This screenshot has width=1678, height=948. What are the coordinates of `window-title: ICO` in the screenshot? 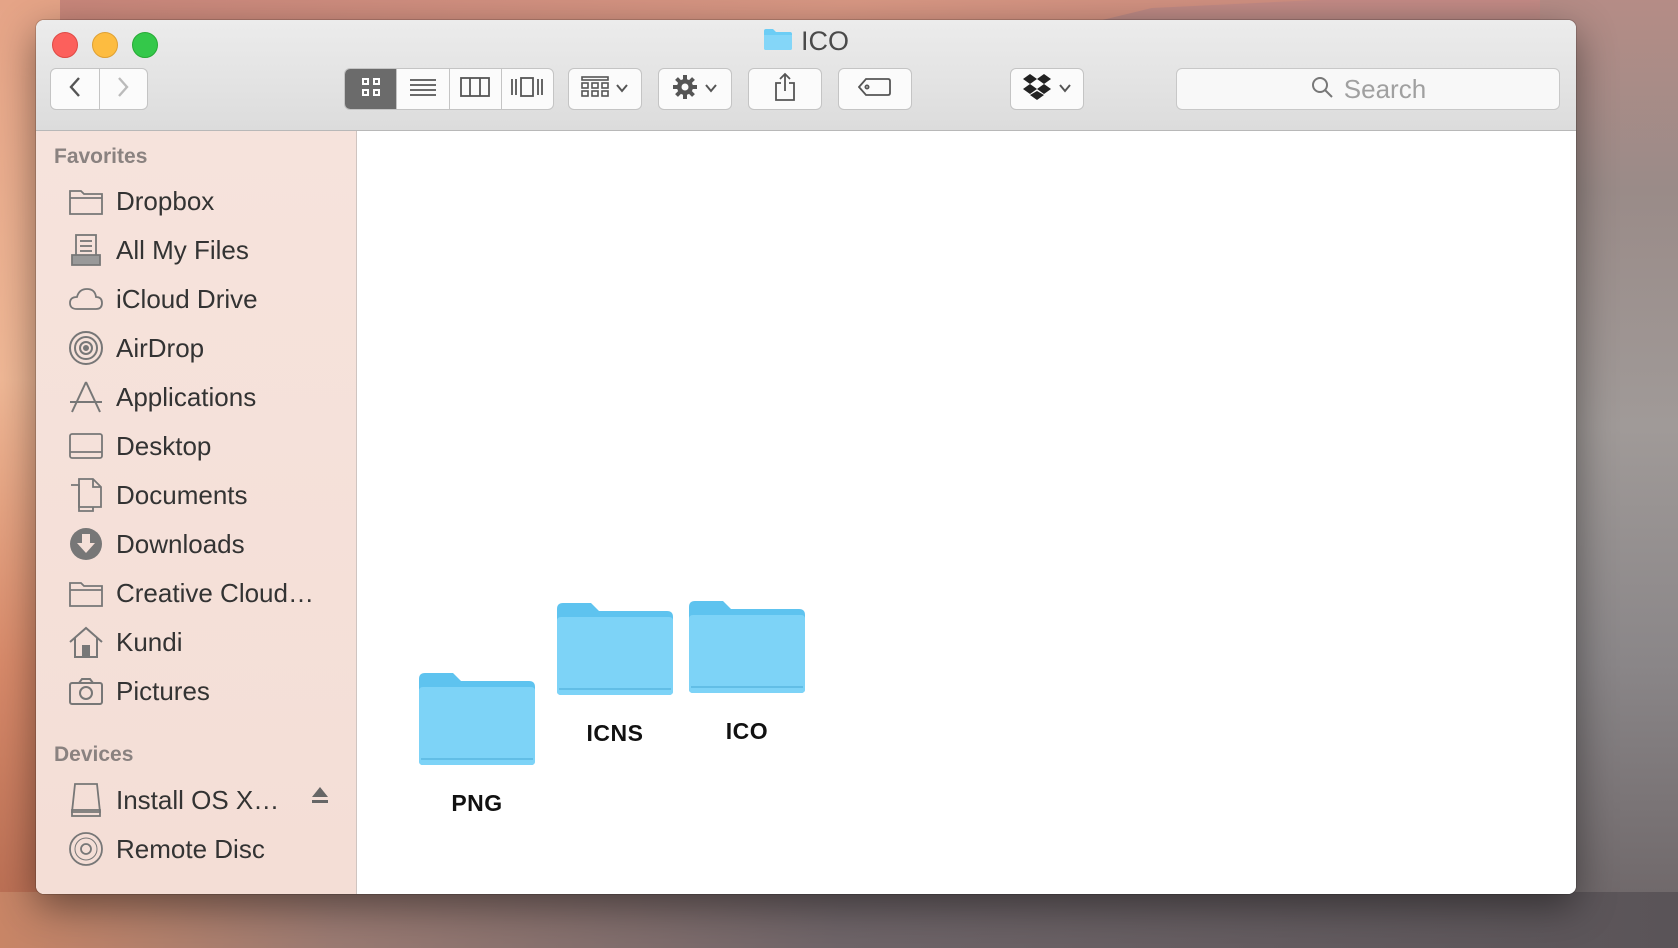 It's located at (824, 41).